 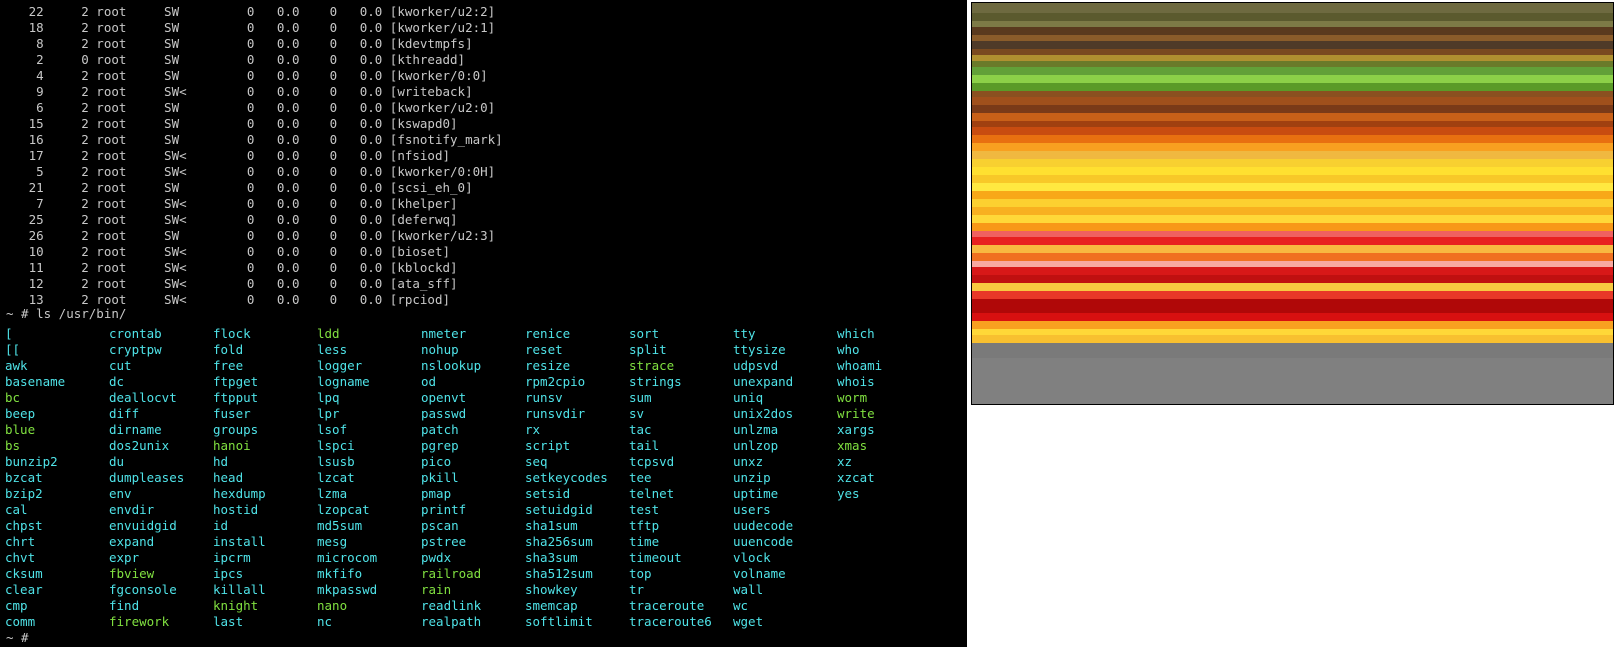 I want to click on ls-entry: nano, so click(x=332, y=605).